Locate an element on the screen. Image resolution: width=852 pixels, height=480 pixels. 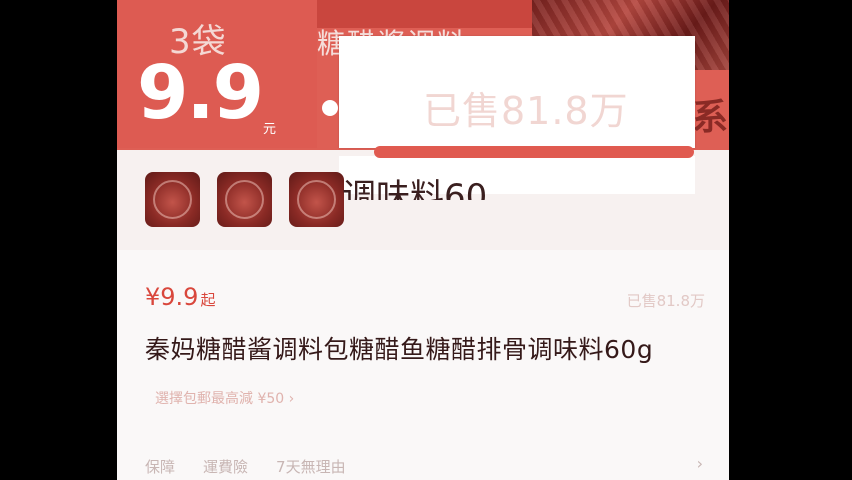
product-title: 秦妈糖醋酱调料包糖醋鱼糖醋排骨调味料60g is located at coordinates (399, 349).